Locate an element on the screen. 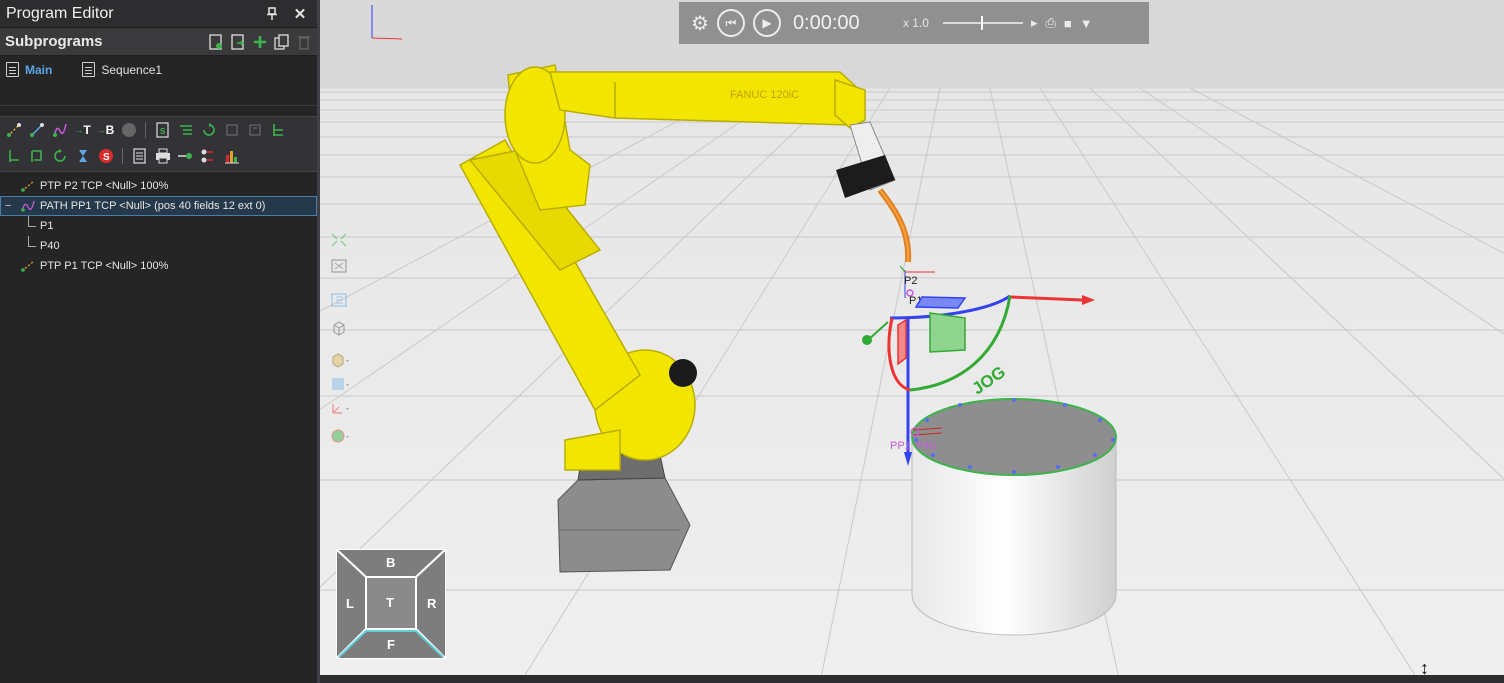  print-icon is located at coordinates (162, 156).